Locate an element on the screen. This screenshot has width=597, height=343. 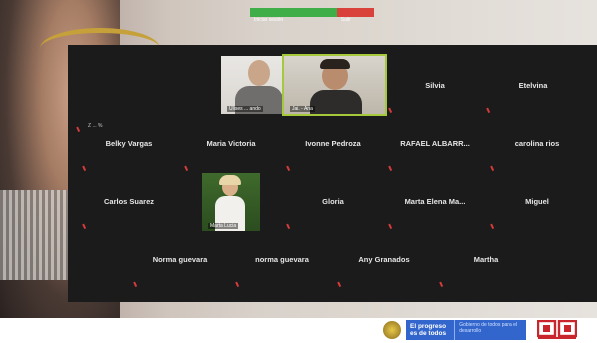
participant-tile: Ivonne Pedroza is located at coordinates (333, 143).